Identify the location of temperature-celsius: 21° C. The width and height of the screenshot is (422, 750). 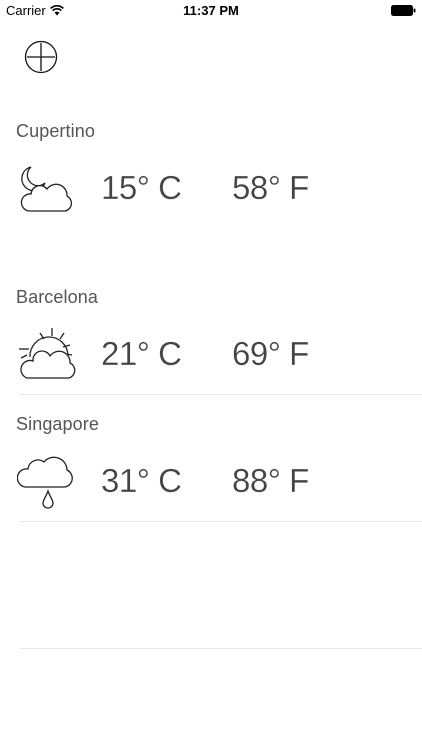
(141, 353).